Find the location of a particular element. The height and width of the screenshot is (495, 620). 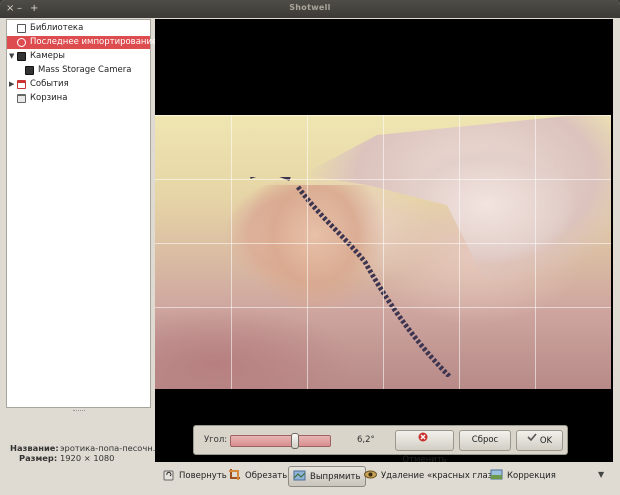

sidebar-item-label: Камеры is located at coordinates (47, 56).